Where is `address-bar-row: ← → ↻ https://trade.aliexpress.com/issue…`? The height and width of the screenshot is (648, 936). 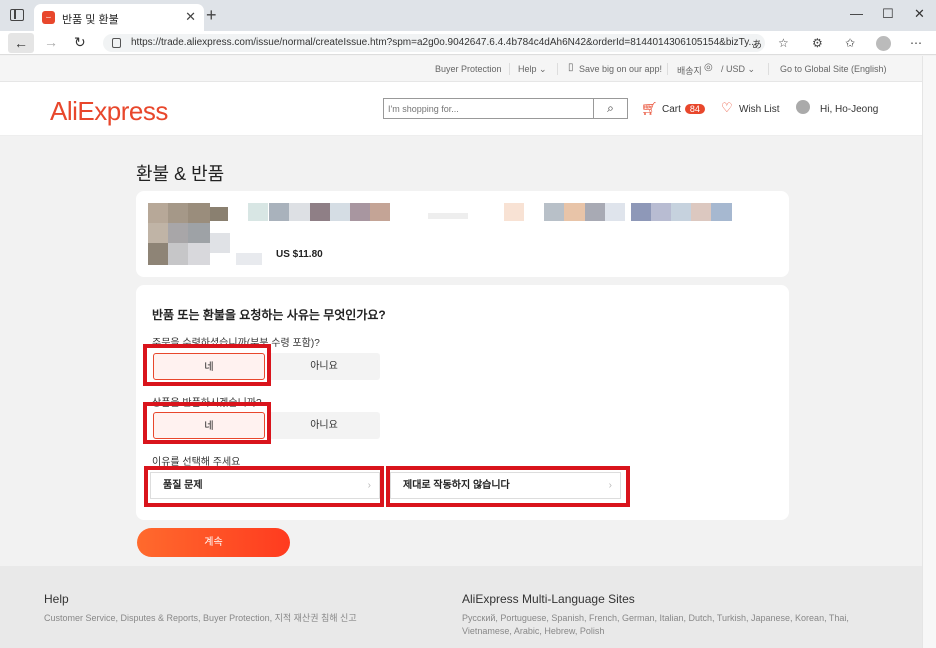
address-bar-row: ← → ↻ https://trade.aliexpress.com/issue… is located at coordinates (468, 43).